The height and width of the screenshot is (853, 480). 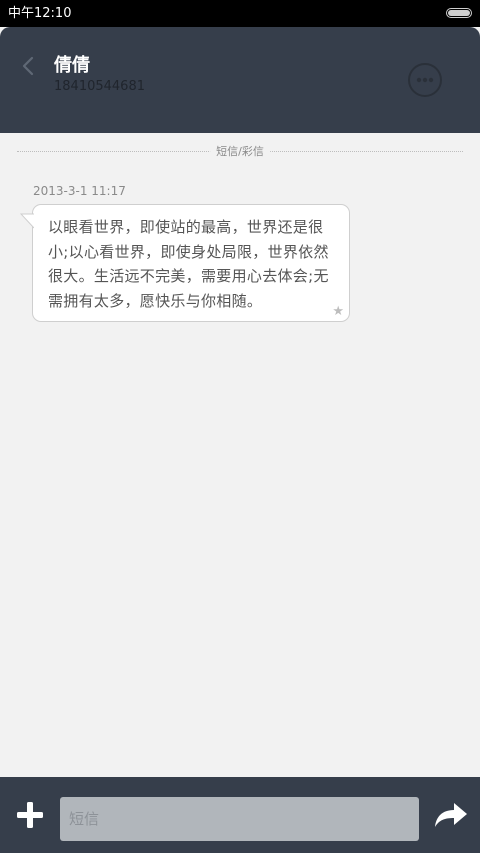 I want to click on star-icon: ★, so click(x=338, y=311).